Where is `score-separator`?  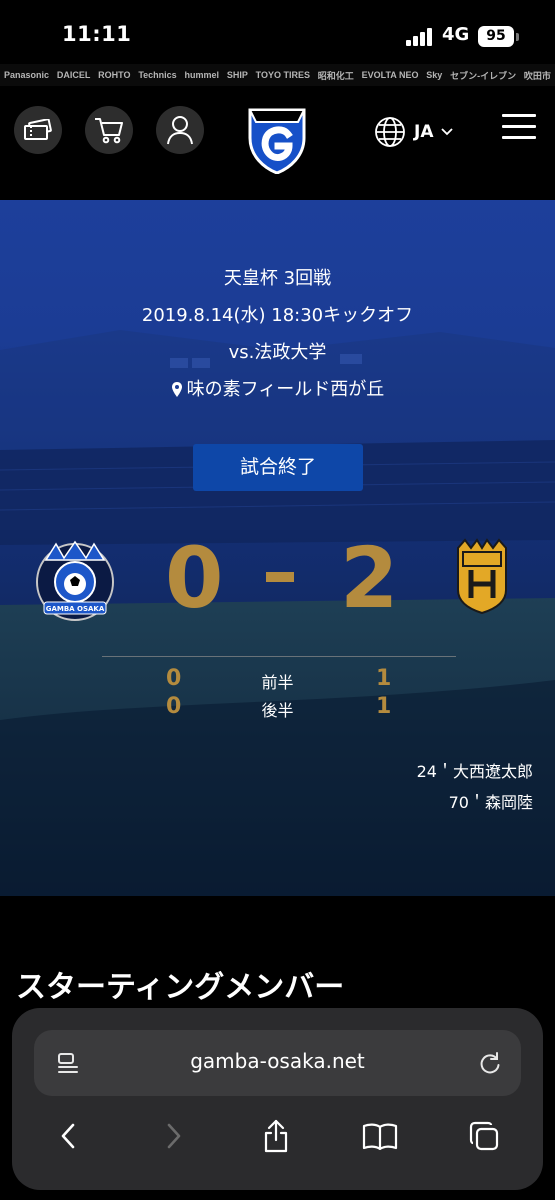
score-separator is located at coordinates (280, 577).